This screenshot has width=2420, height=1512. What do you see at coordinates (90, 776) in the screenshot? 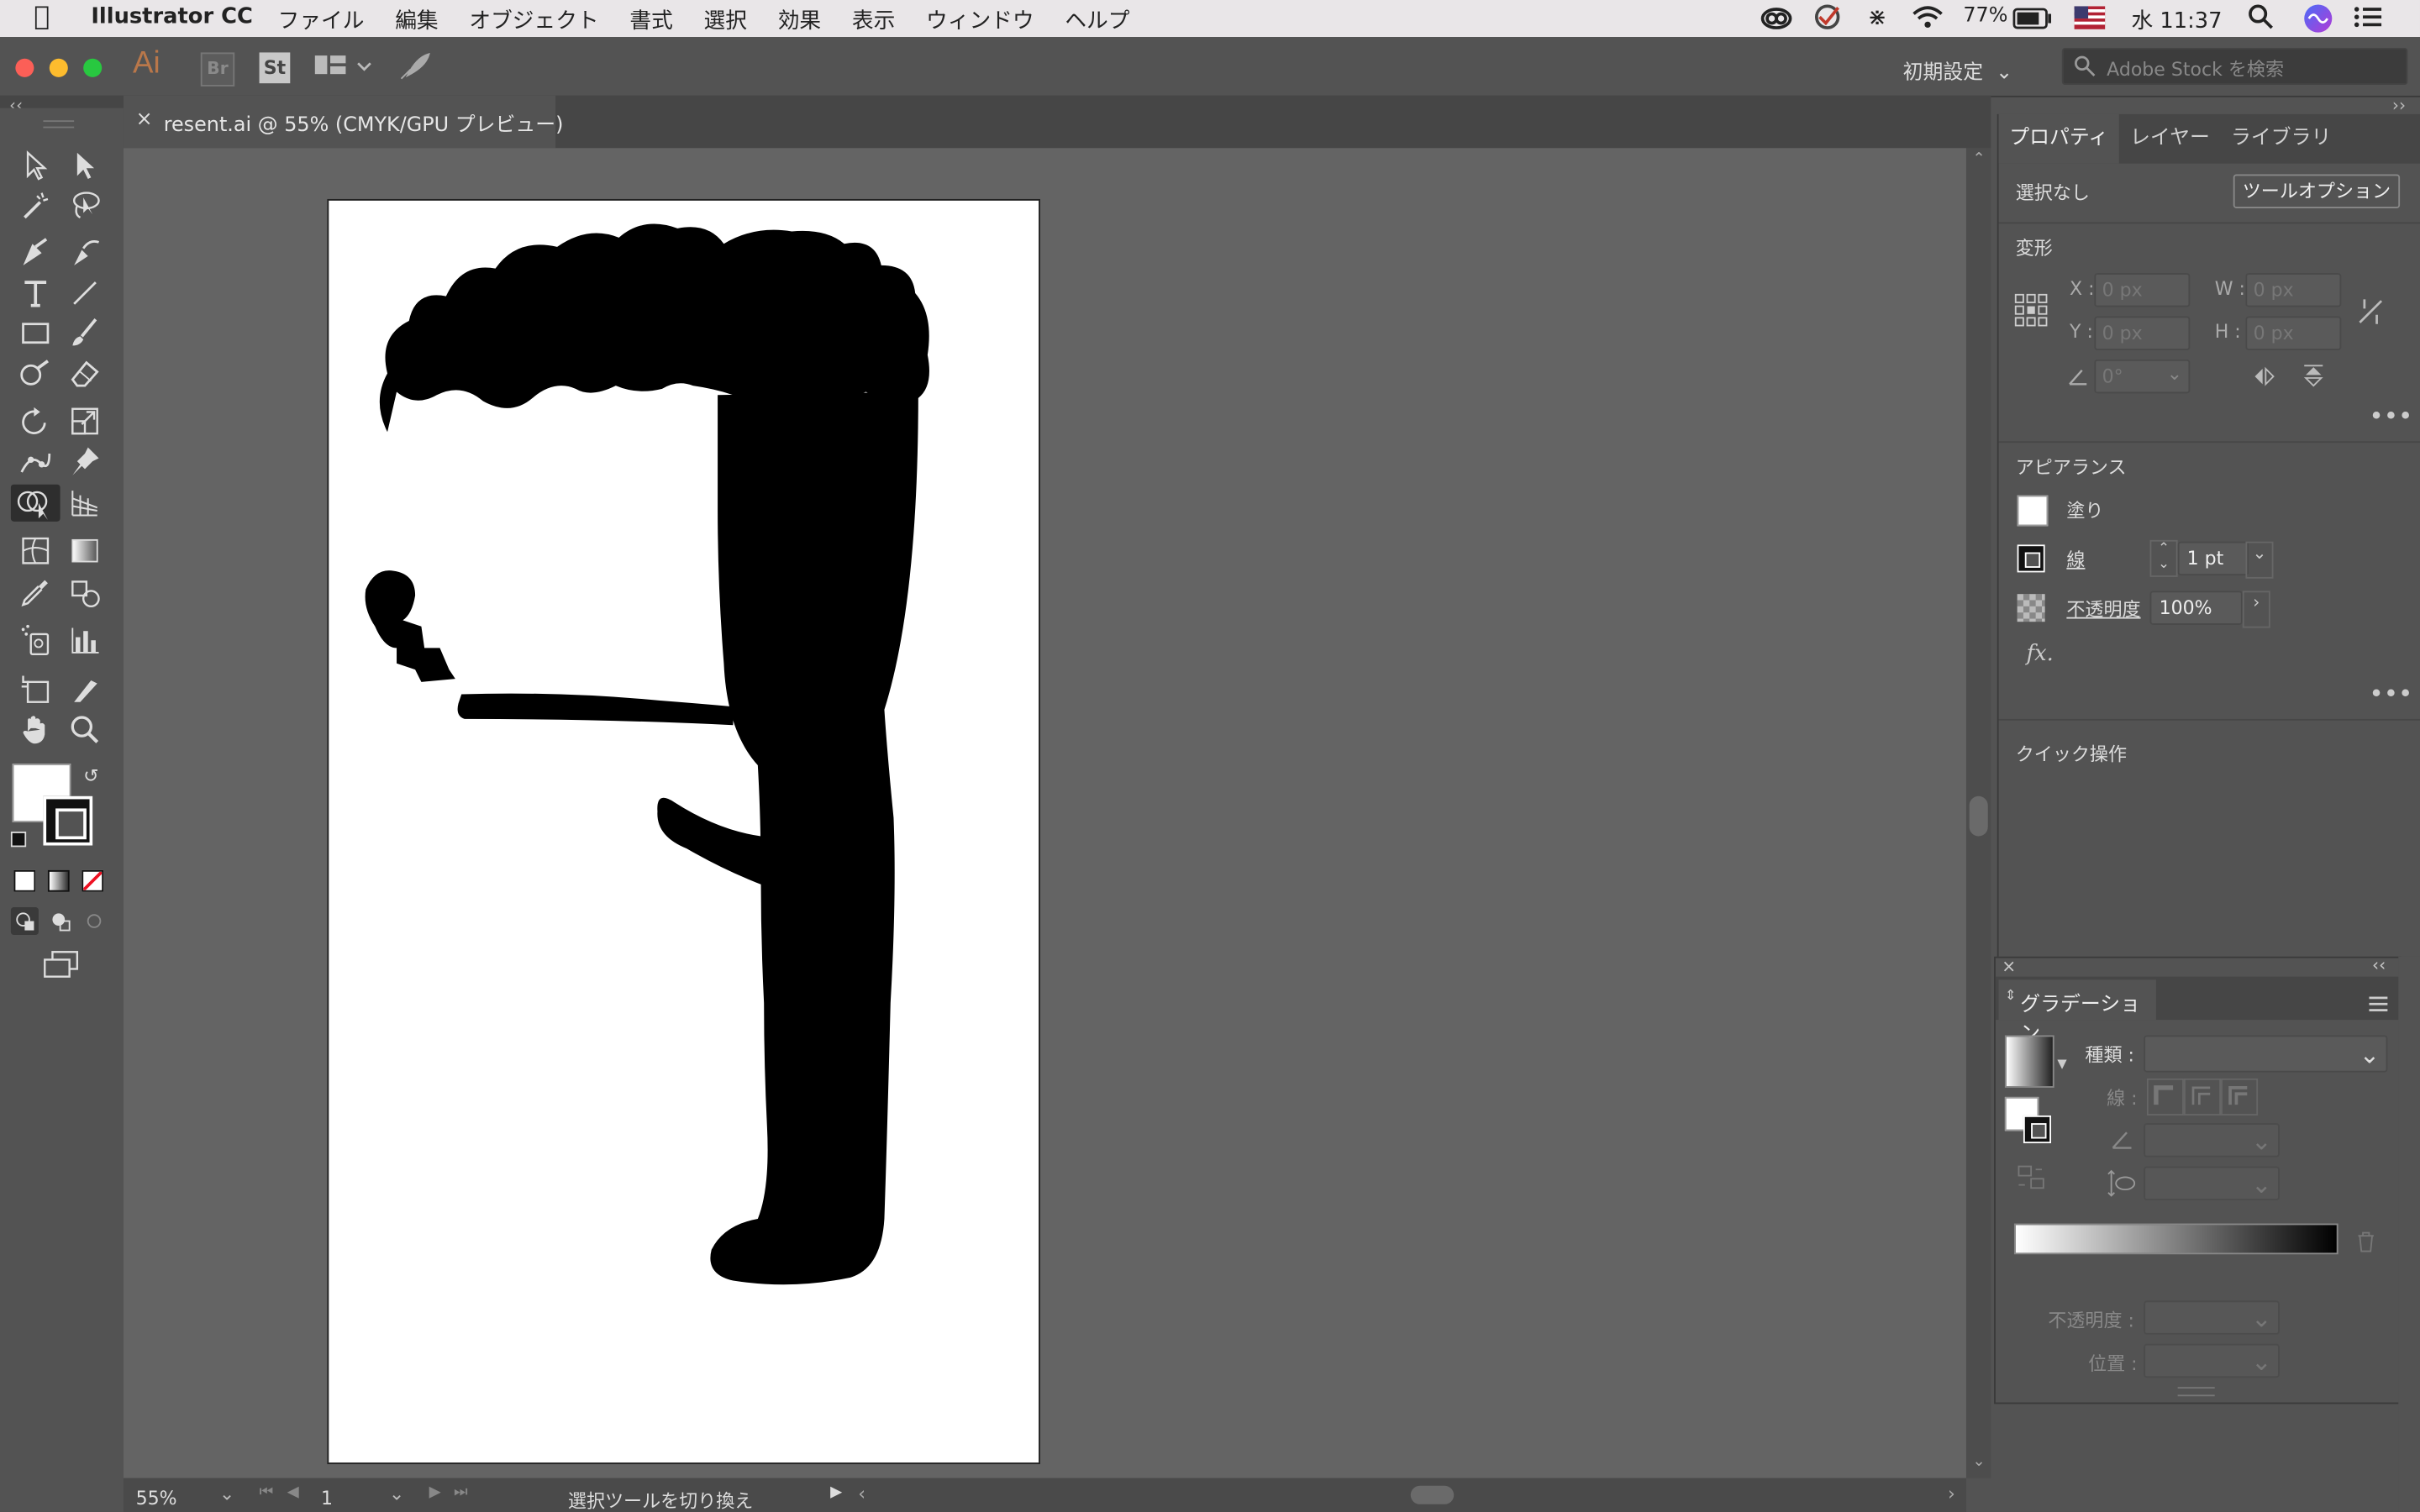
I see `swap-fill-stroke-icon: ↺` at bounding box center [90, 776].